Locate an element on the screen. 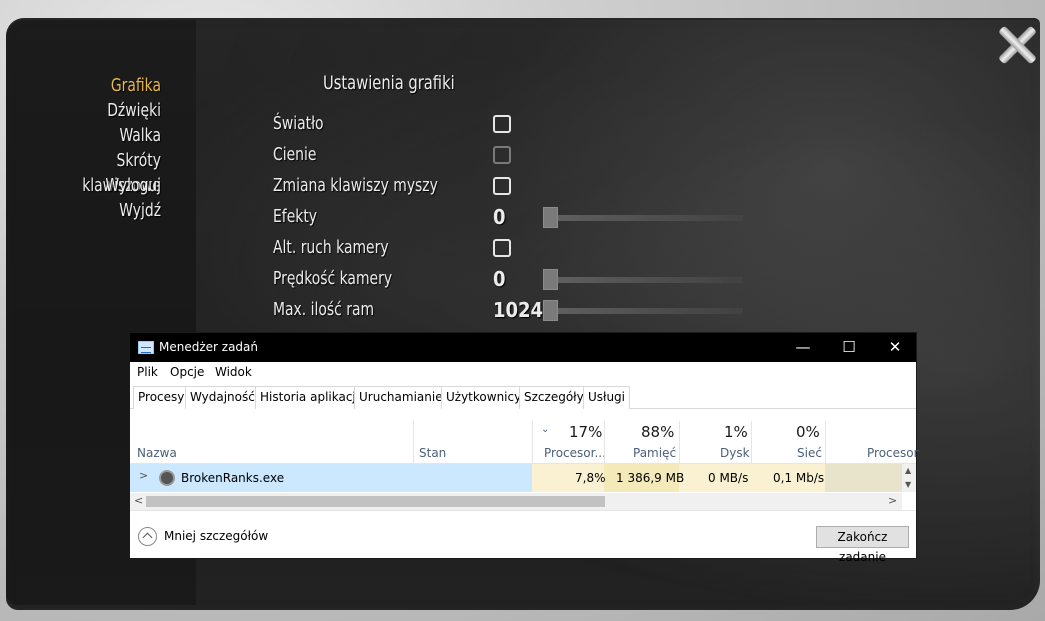 This screenshot has height=621, width=1045. task-manager-icon is located at coordinates (146, 347).